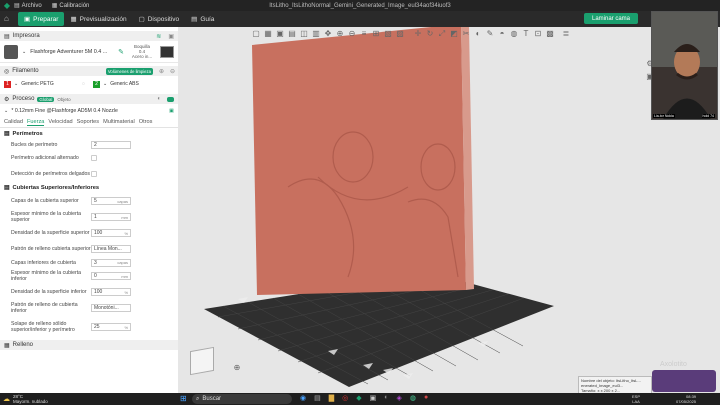 This screenshot has width=720, height=405. I want to click on orca-app-icon: ◆, so click(358, 398).